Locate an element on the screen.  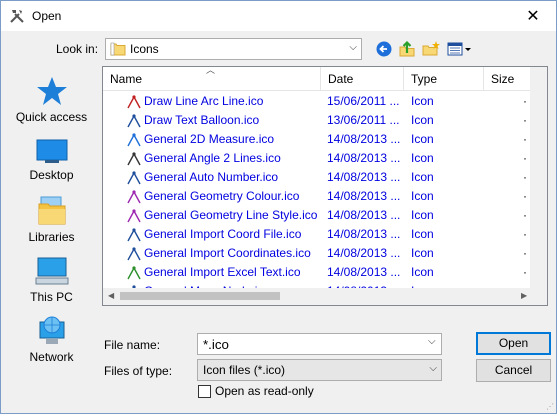
libraries-icon is located at coordinates (51, 210).